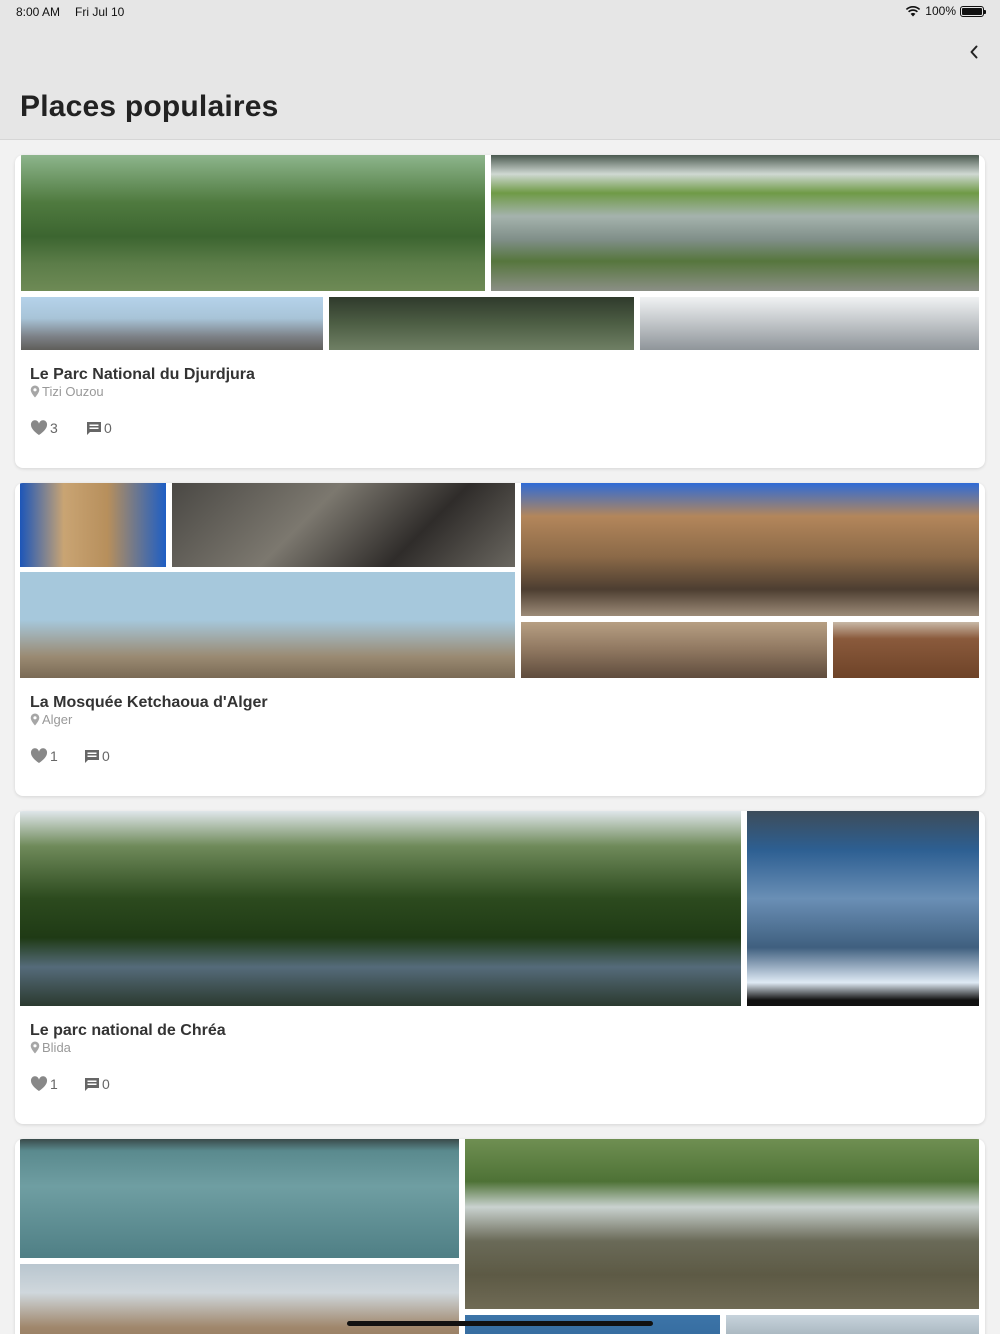 The width and height of the screenshot is (1000, 1334). What do you see at coordinates (239, 1198) in the screenshot?
I see `photo-sea-bay` at bounding box center [239, 1198].